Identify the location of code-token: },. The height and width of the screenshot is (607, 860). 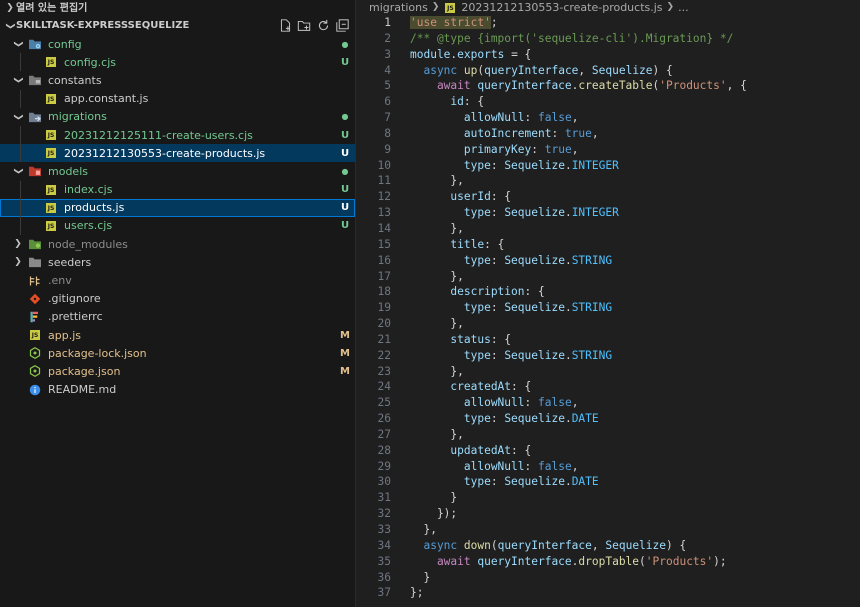
(423, 529).